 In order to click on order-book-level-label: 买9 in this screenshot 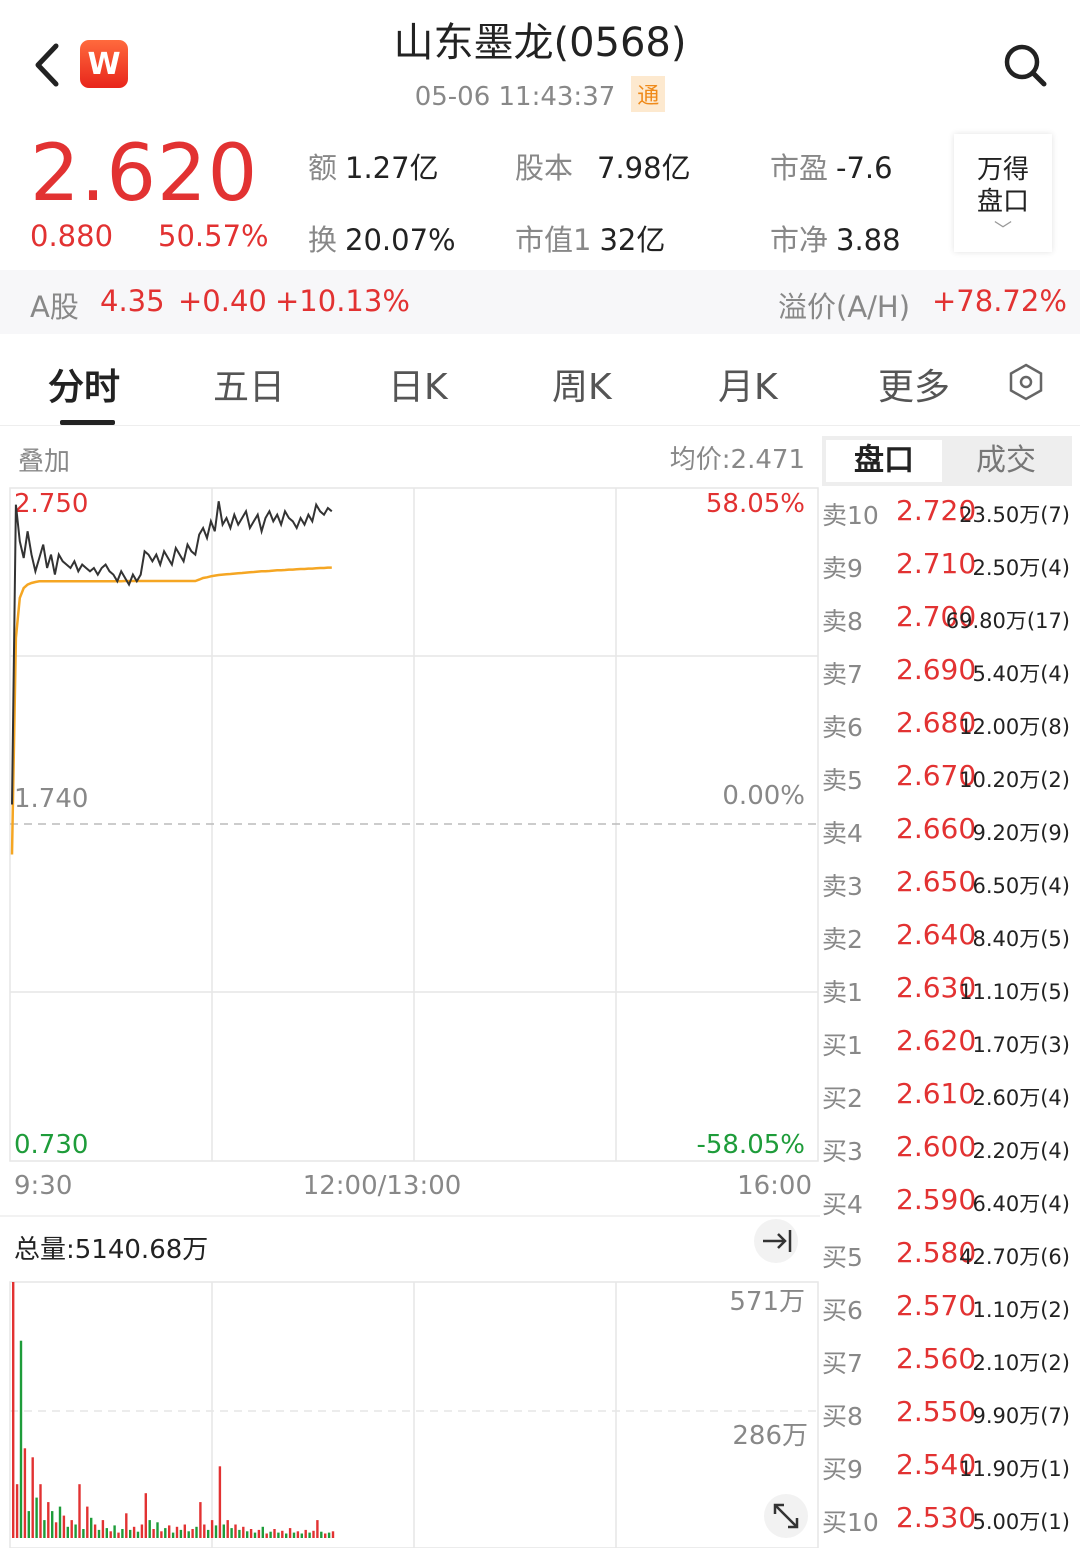, I will do `click(842, 1469)`.